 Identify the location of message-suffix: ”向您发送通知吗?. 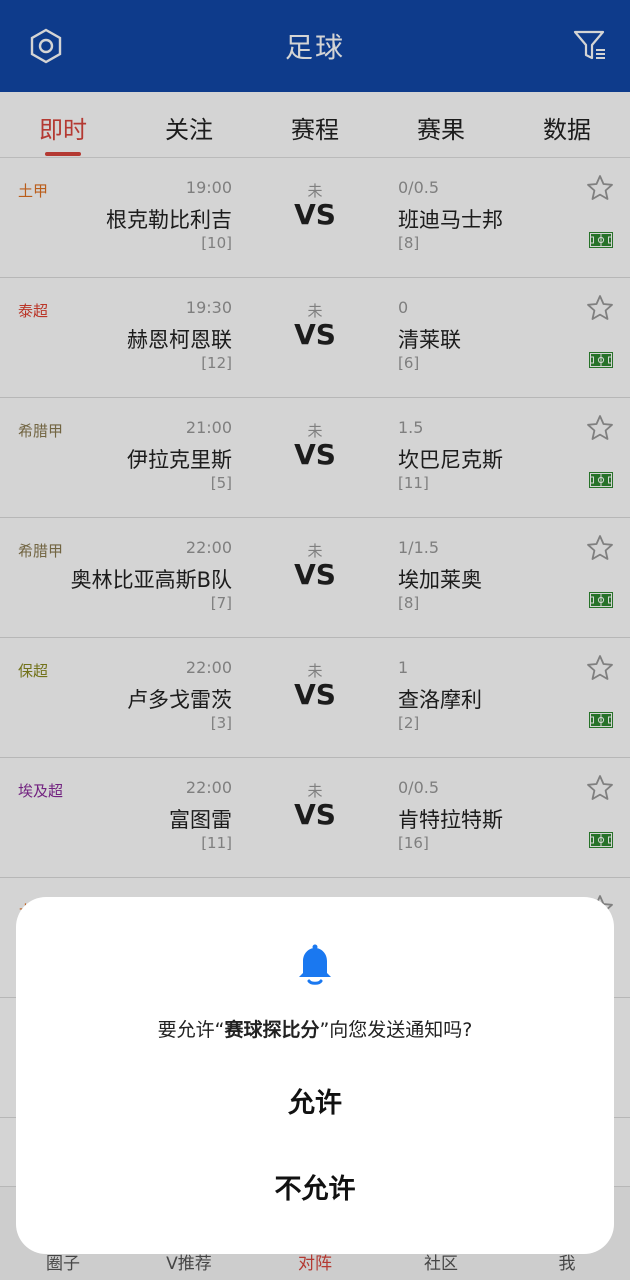
(396, 1030).